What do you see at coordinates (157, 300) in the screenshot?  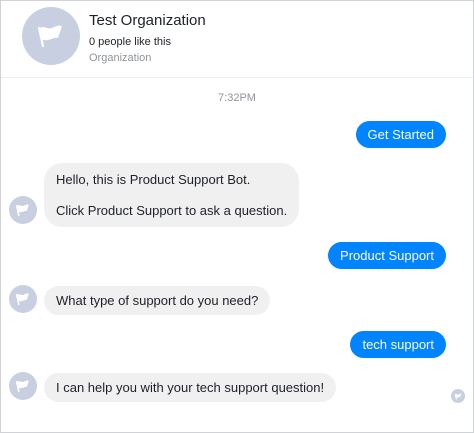 I see `bot-message-bubble: What type of support do you need?` at bounding box center [157, 300].